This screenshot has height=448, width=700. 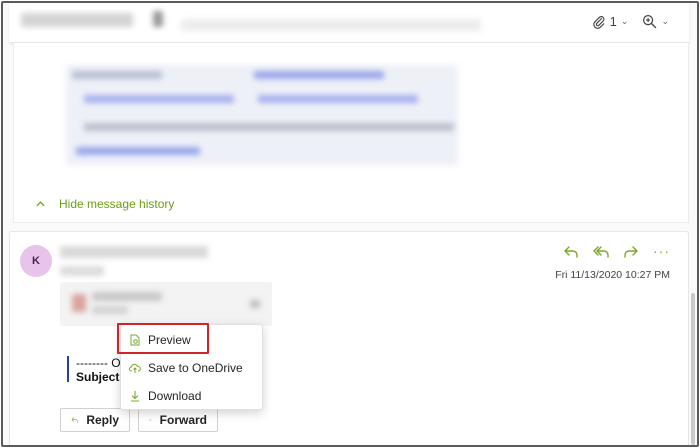 I want to click on blurred-subject-rest, so click(x=331, y=25).